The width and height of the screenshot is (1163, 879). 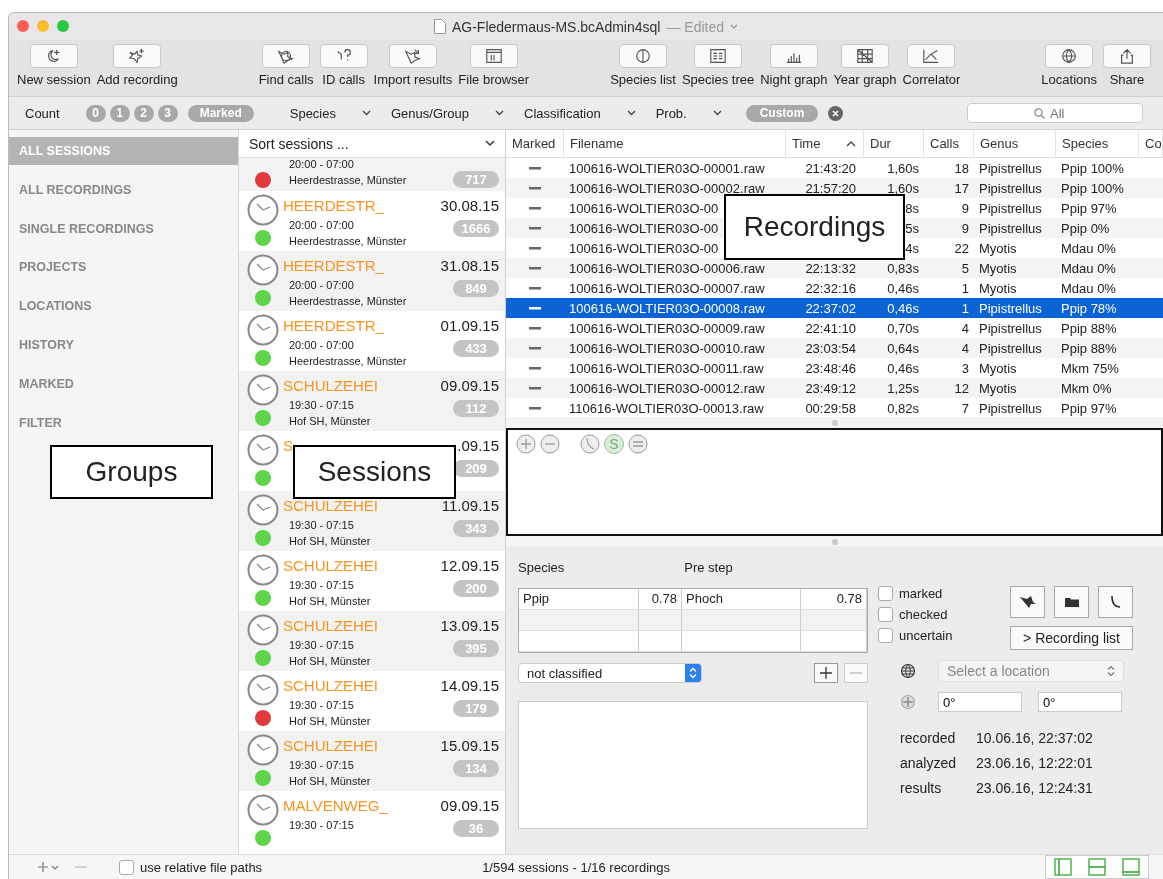 What do you see at coordinates (1089, 328) in the screenshot?
I see `species-cell-text: Ppip 88%` at bounding box center [1089, 328].